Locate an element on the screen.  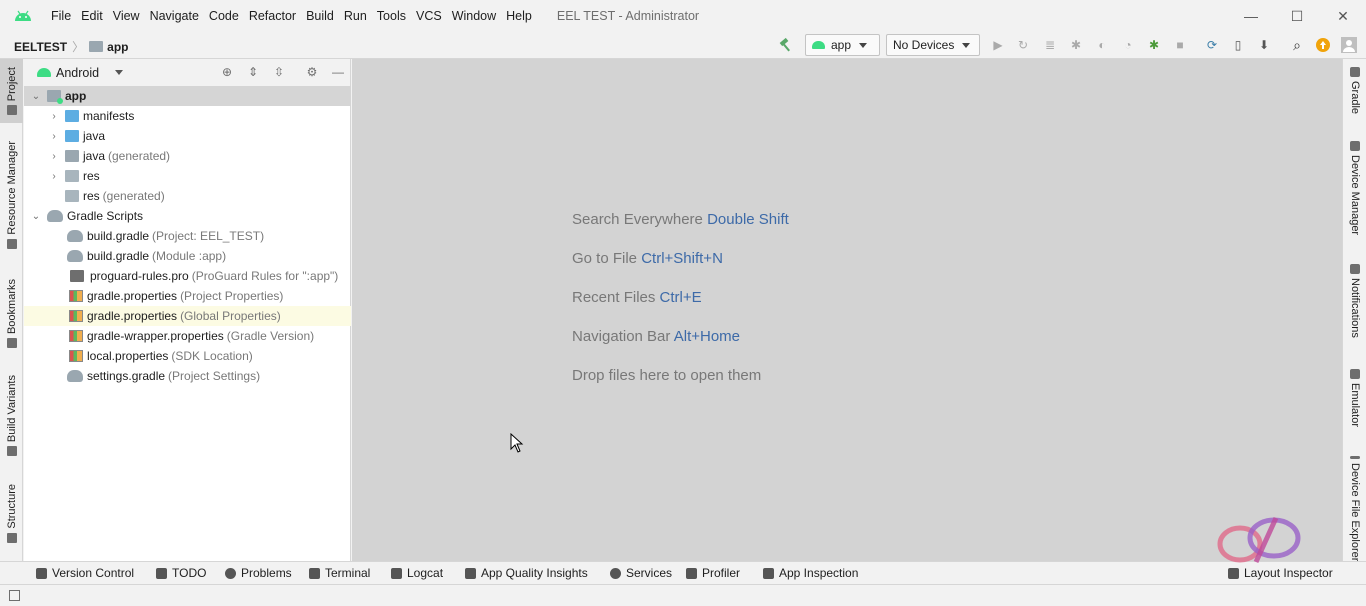
tree-item-label: manifests is located at coordinates (109, 116).